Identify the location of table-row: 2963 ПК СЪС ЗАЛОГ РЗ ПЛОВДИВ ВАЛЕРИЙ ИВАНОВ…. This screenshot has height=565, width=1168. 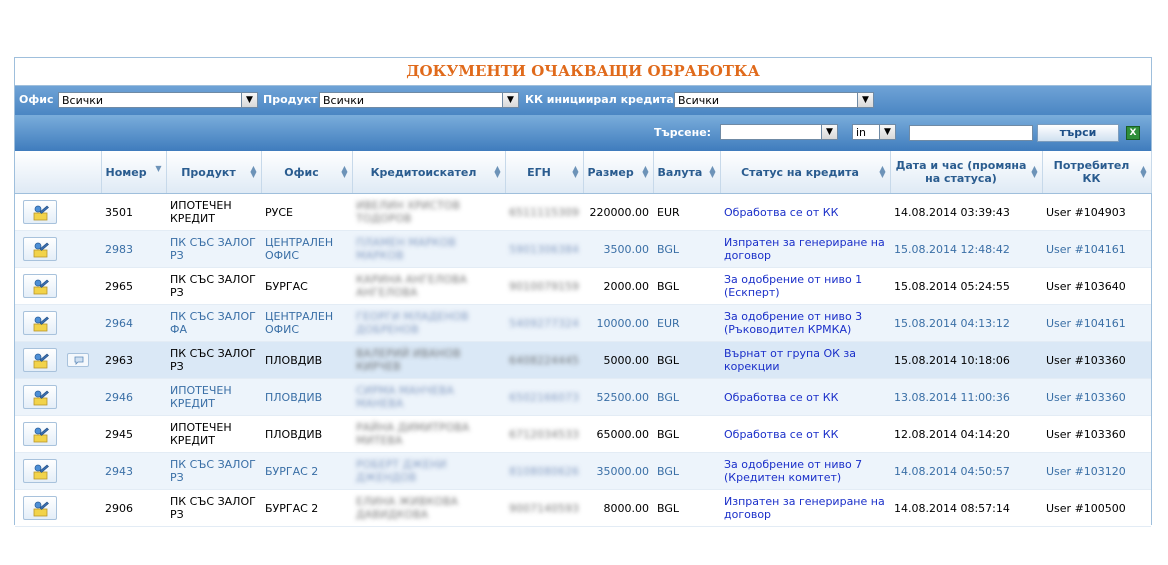
(583, 360).